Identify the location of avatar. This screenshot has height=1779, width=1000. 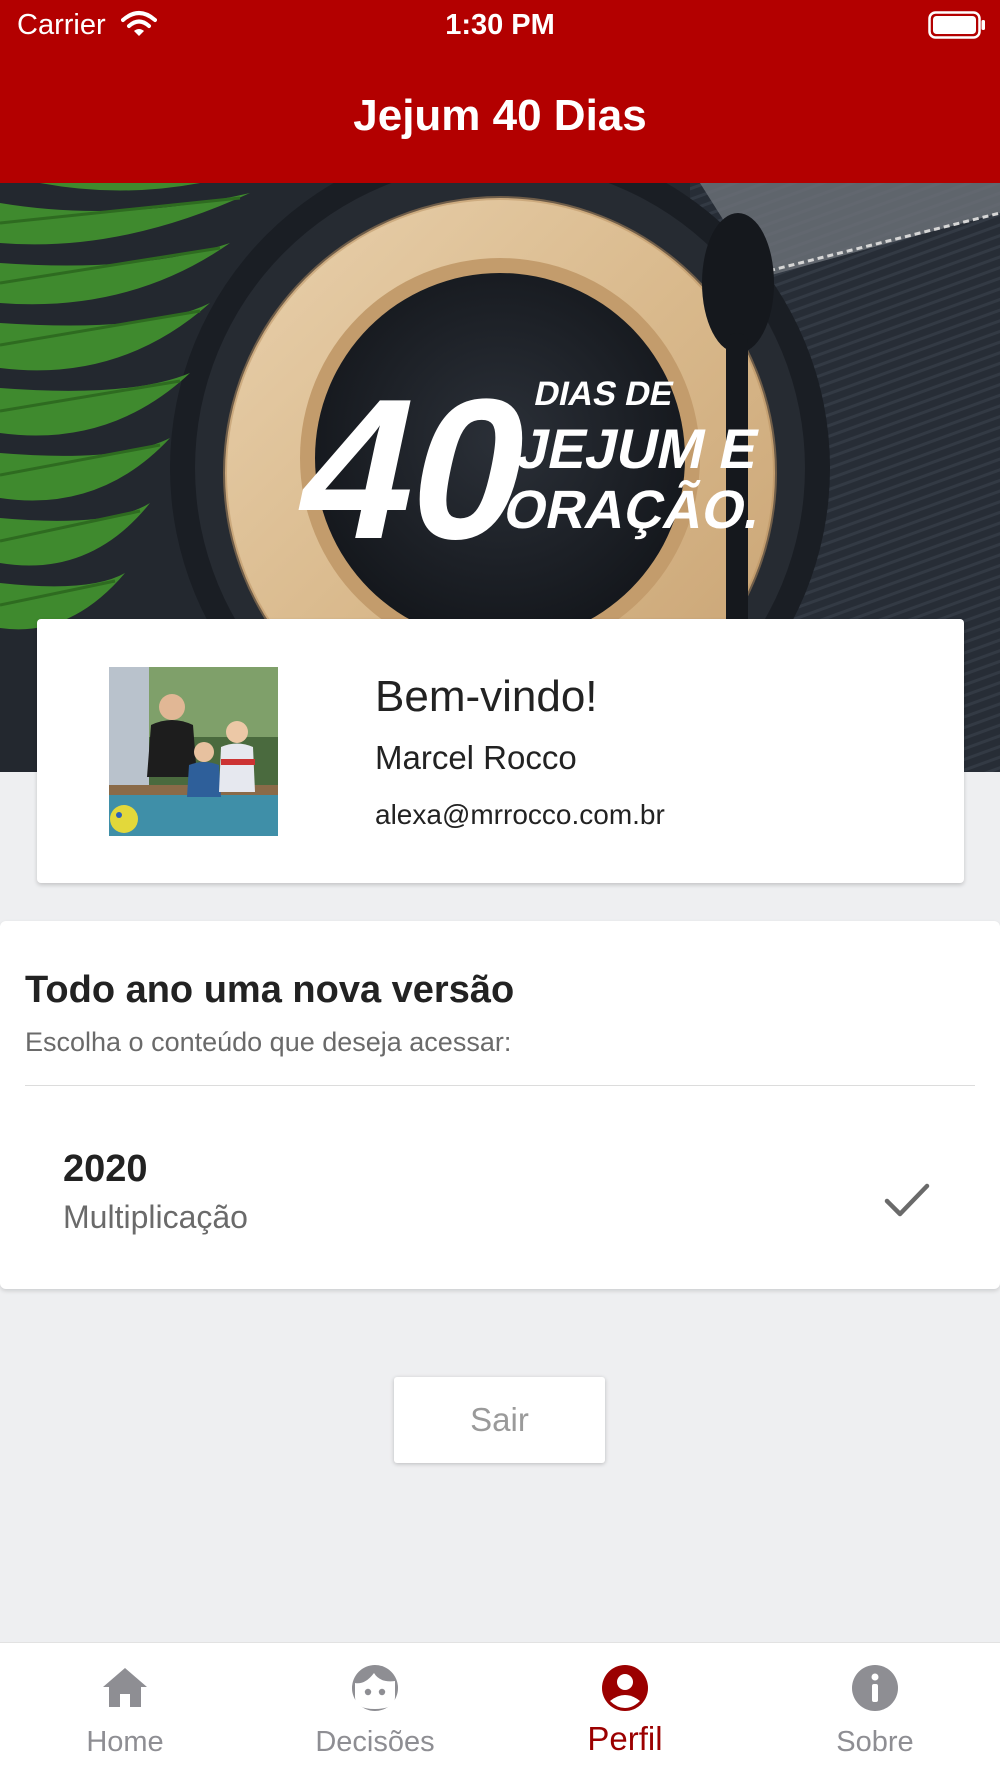
(193, 751).